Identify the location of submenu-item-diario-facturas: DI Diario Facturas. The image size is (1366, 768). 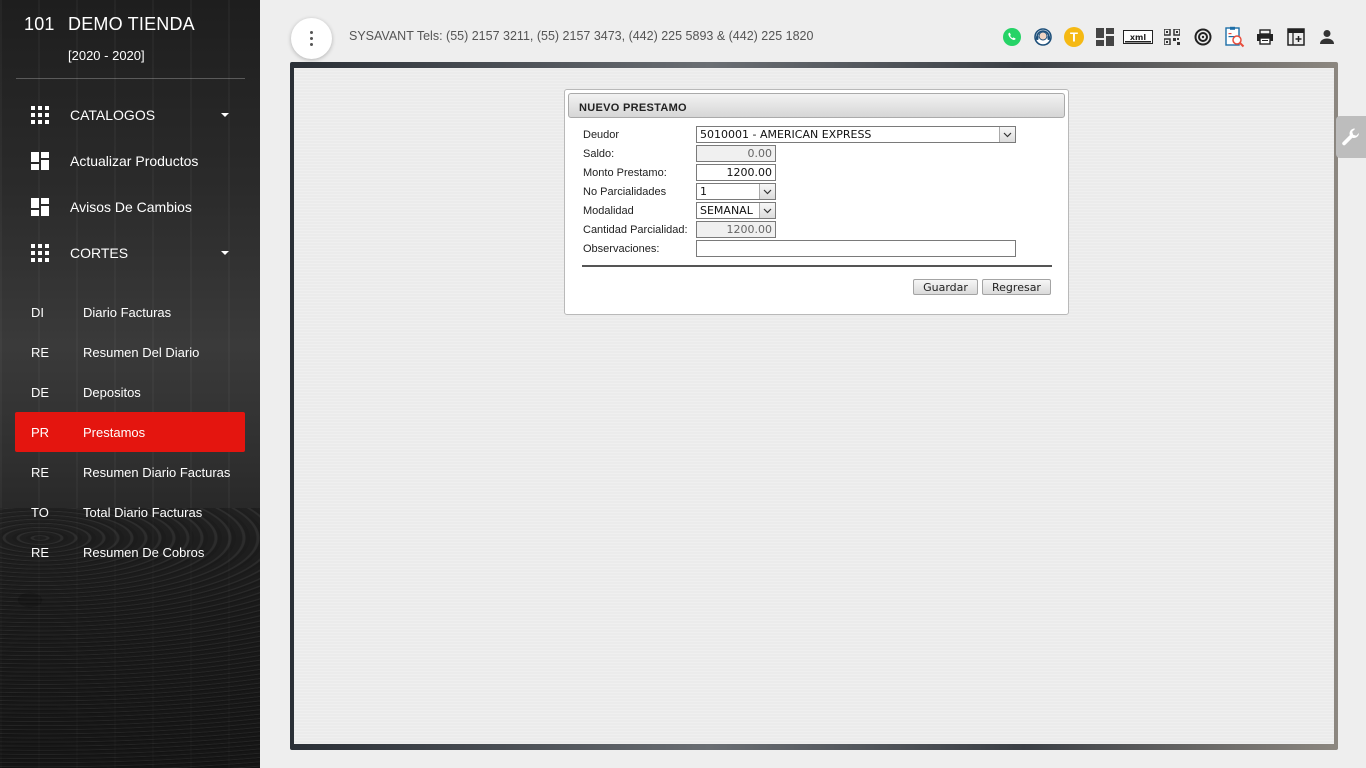
(130, 312).